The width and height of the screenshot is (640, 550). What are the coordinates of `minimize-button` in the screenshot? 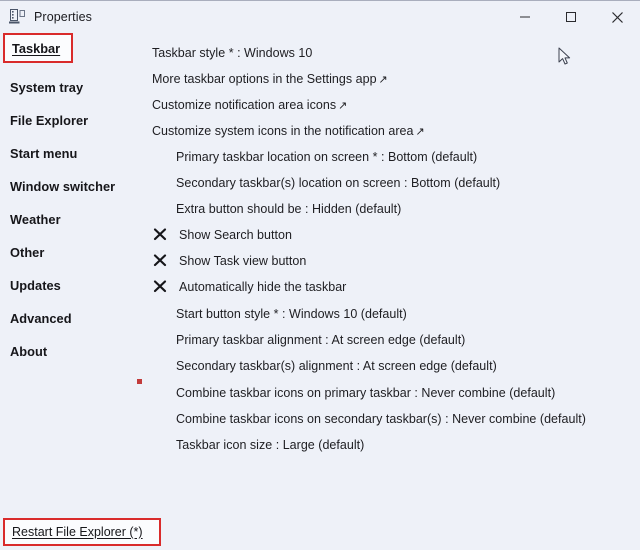 It's located at (525, 17).